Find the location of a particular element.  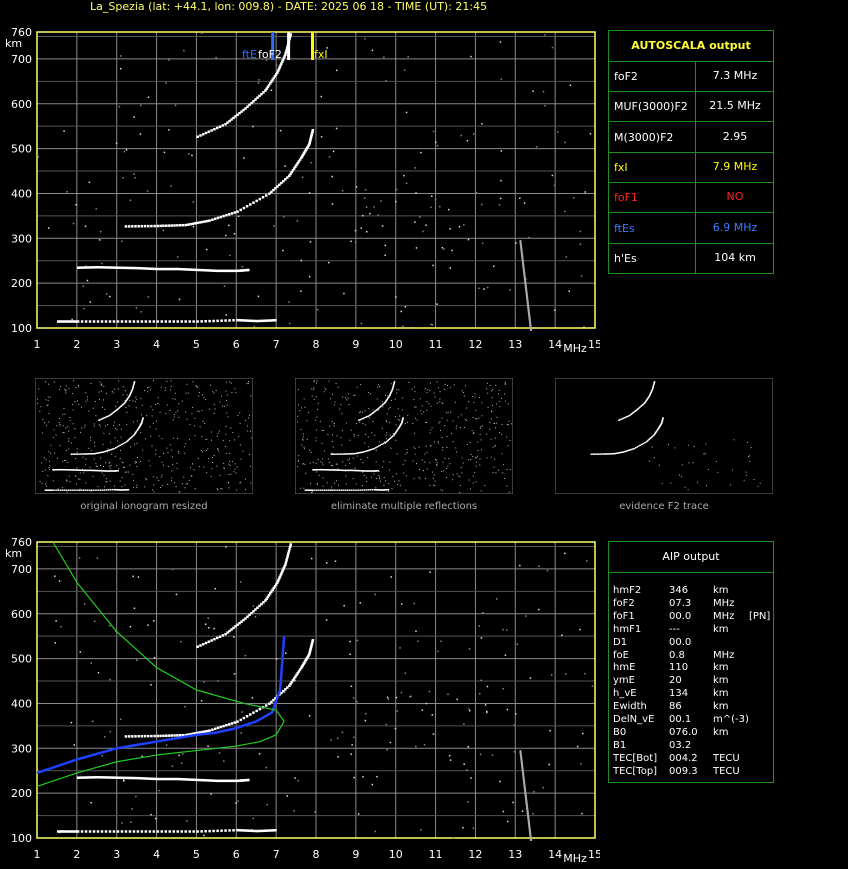

x-tick-label: 2 is located at coordinates (76, 344).